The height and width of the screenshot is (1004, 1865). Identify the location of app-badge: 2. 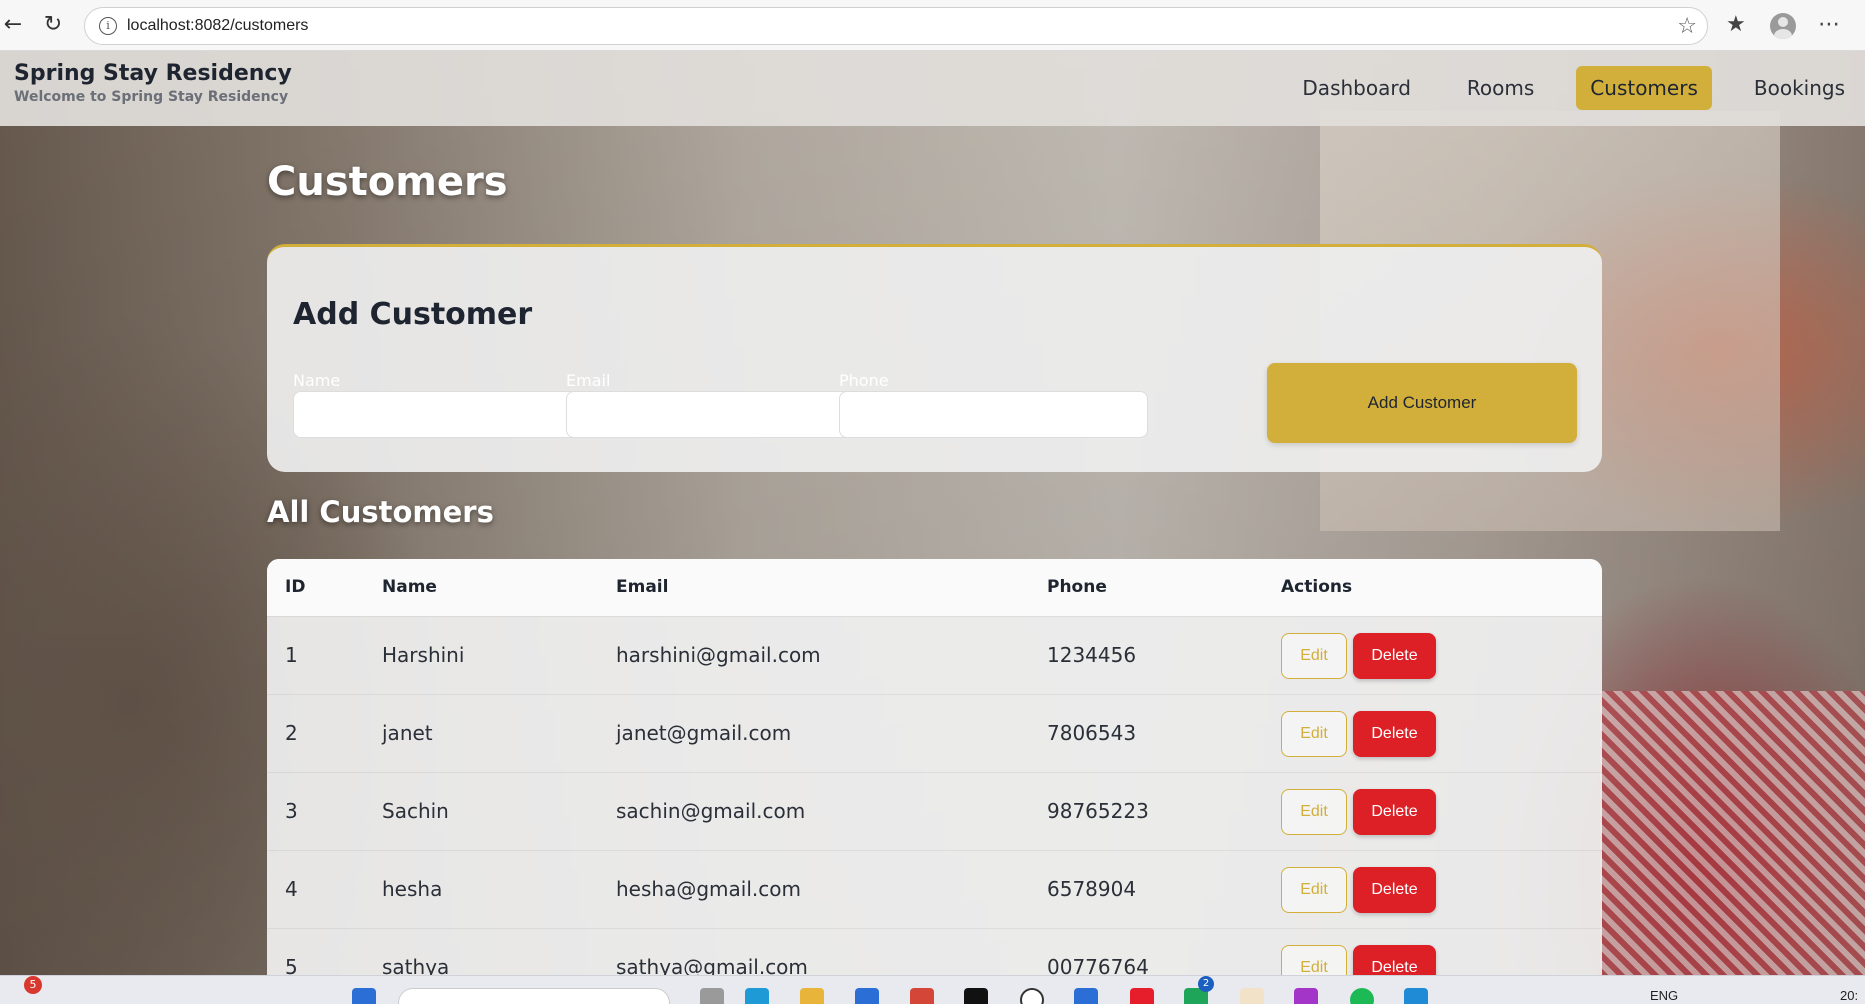
(1206, 984).